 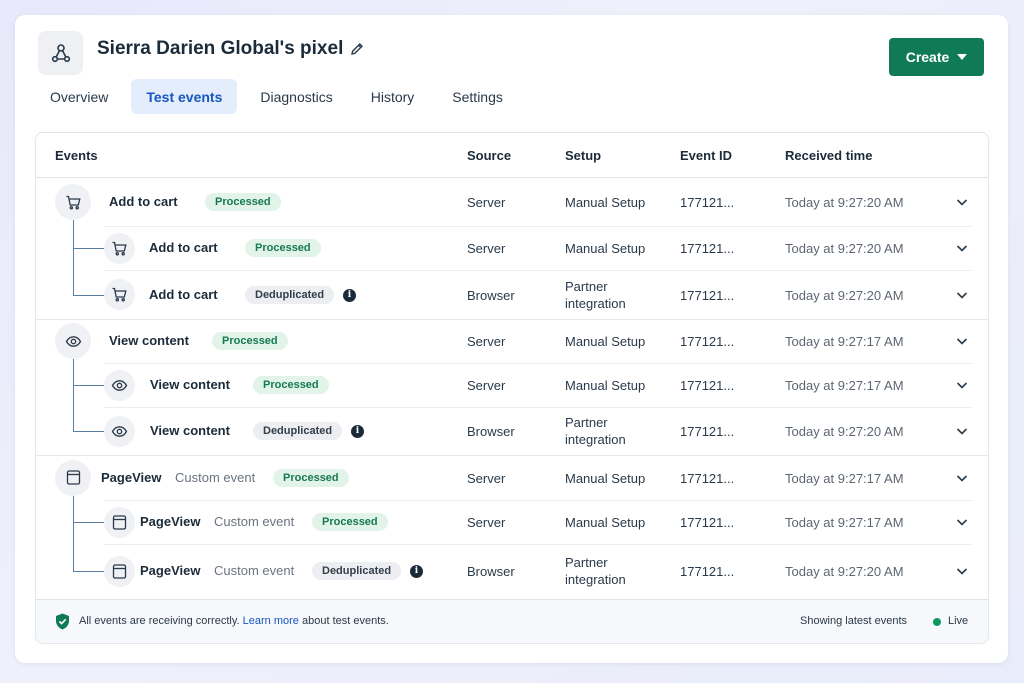 What do you see at coordinates (829, 155) in the screenshot?
I see `column-header-received-time: Received time` at bounding box center [829, 155].